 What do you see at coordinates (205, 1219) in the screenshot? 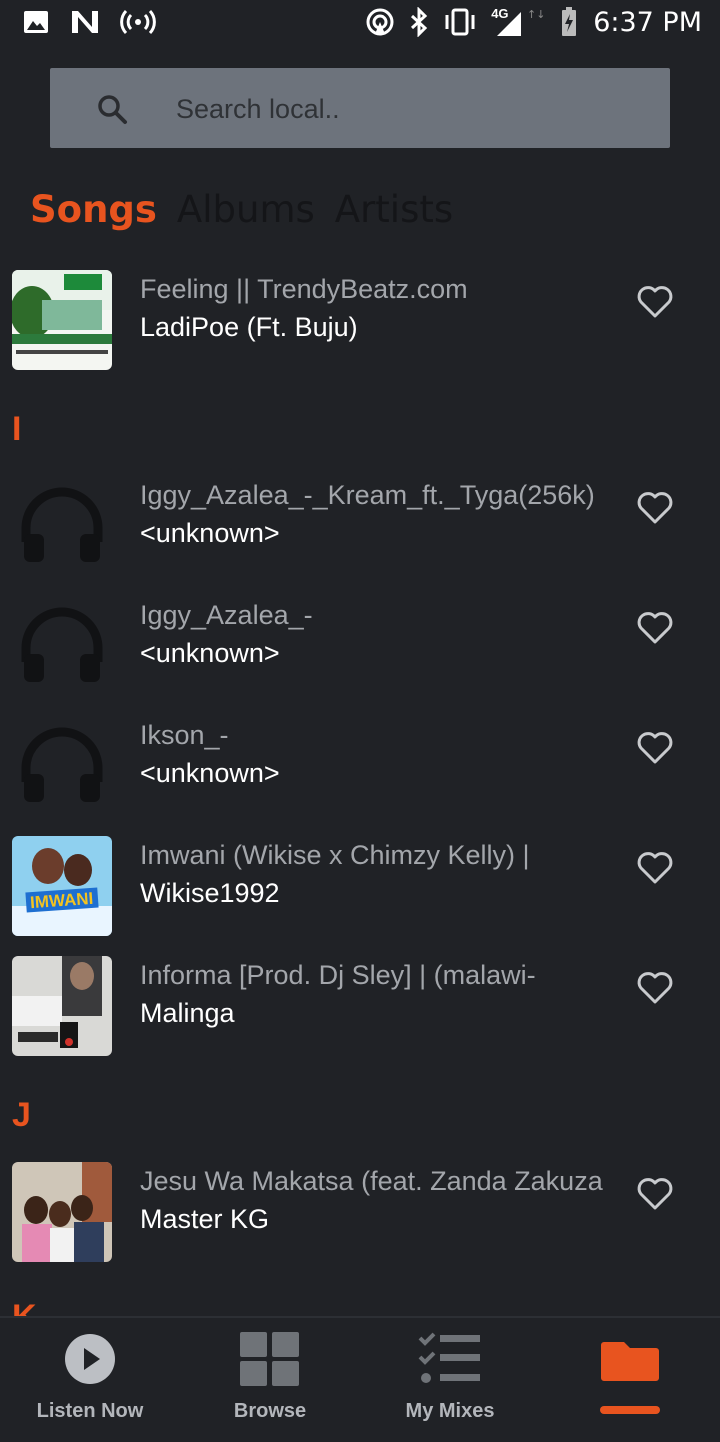
I see `song-artist: Master KG` at bounding box center [205, 1219].